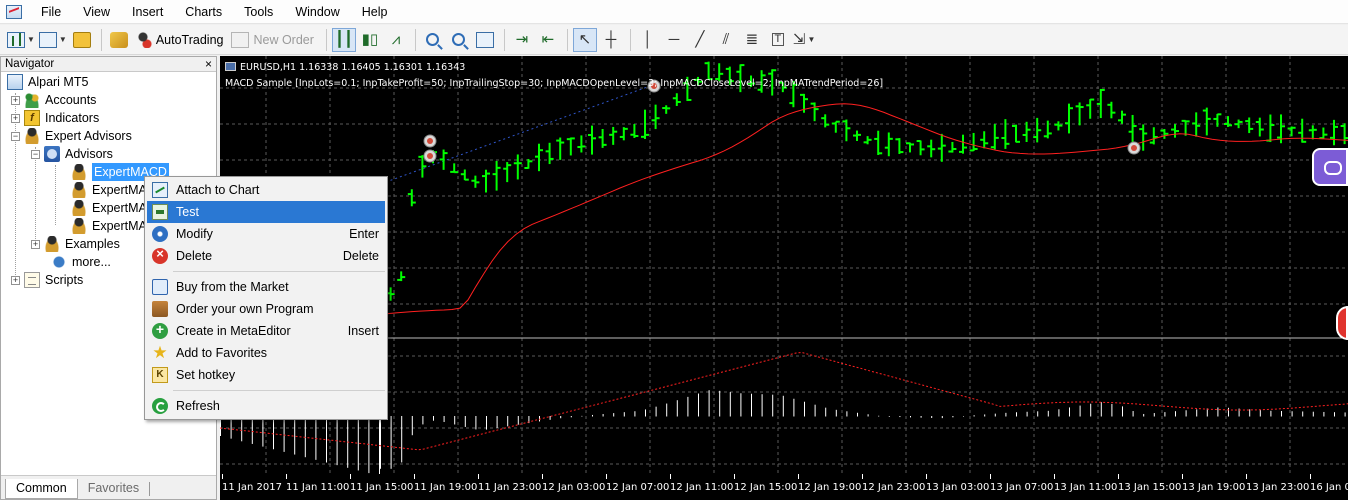  I want to click on tree-item-accounts: + Accounts, so click(53, 100).